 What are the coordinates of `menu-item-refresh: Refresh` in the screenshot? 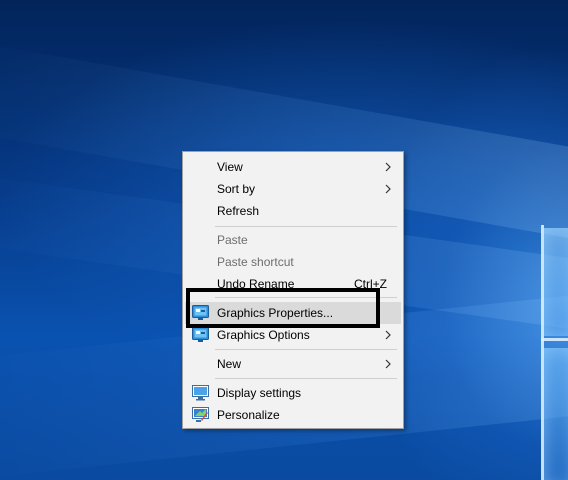 It's located at (293, 211).